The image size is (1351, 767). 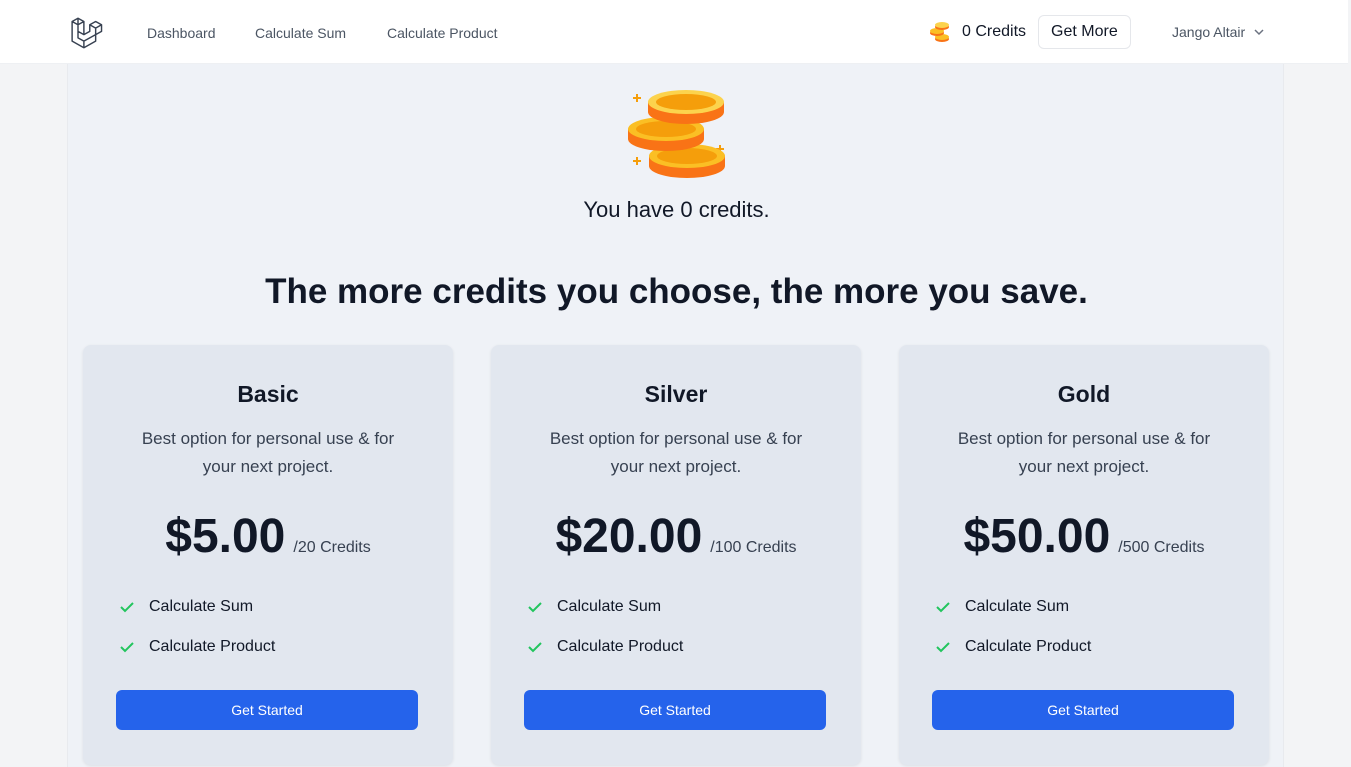 I want to click on plan-price-row: $20.00 /100 Credits, so click(x=676, y=536).